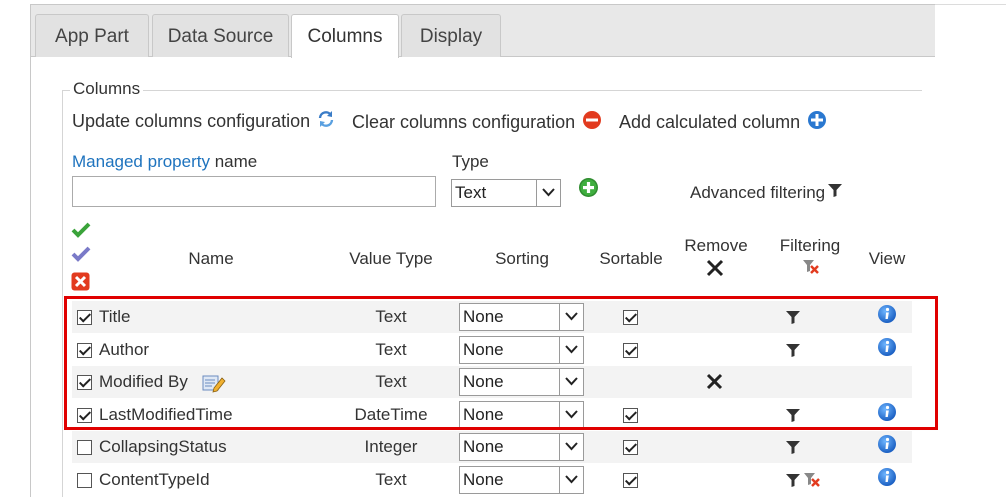 The height and width of the screenshot is (497, 1006). I want to click on header-remove: Remove, so click(716, 245).